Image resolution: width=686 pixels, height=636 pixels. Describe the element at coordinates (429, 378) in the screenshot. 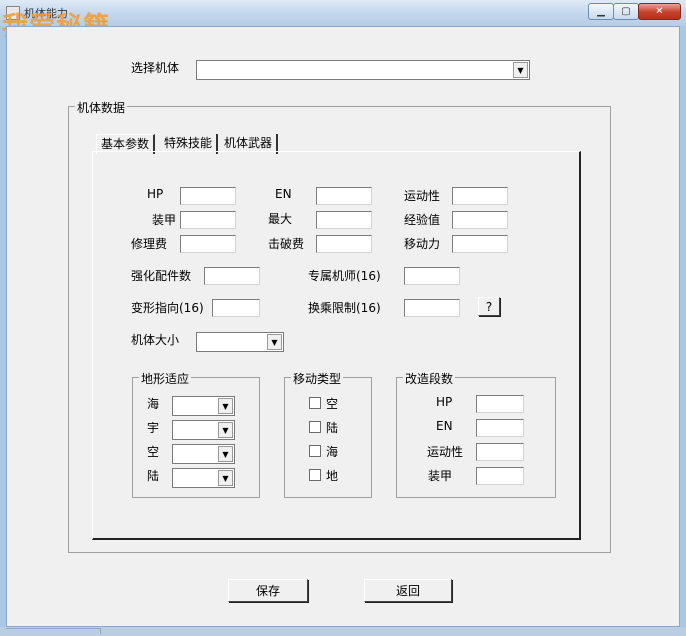

I see `upgrade-level-group-title: 改造段数` at that location.